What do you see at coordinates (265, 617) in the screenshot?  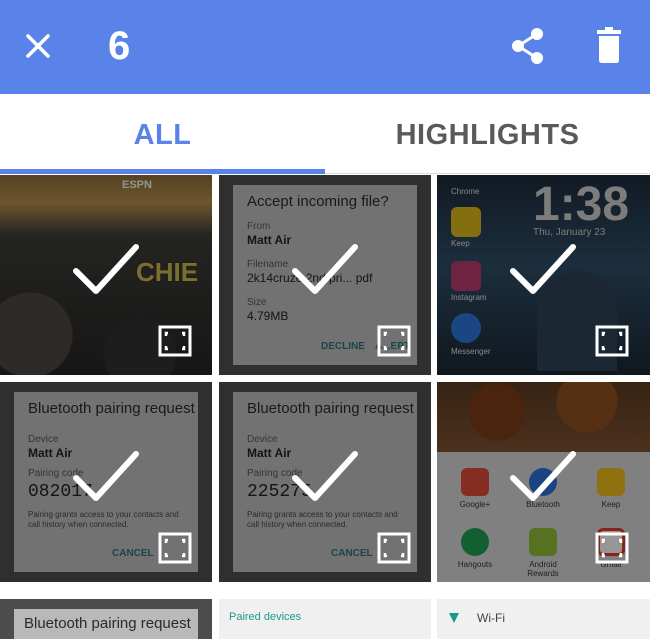 I see `paired-devices-label: Paired devices` at bounding box center [265, 617].